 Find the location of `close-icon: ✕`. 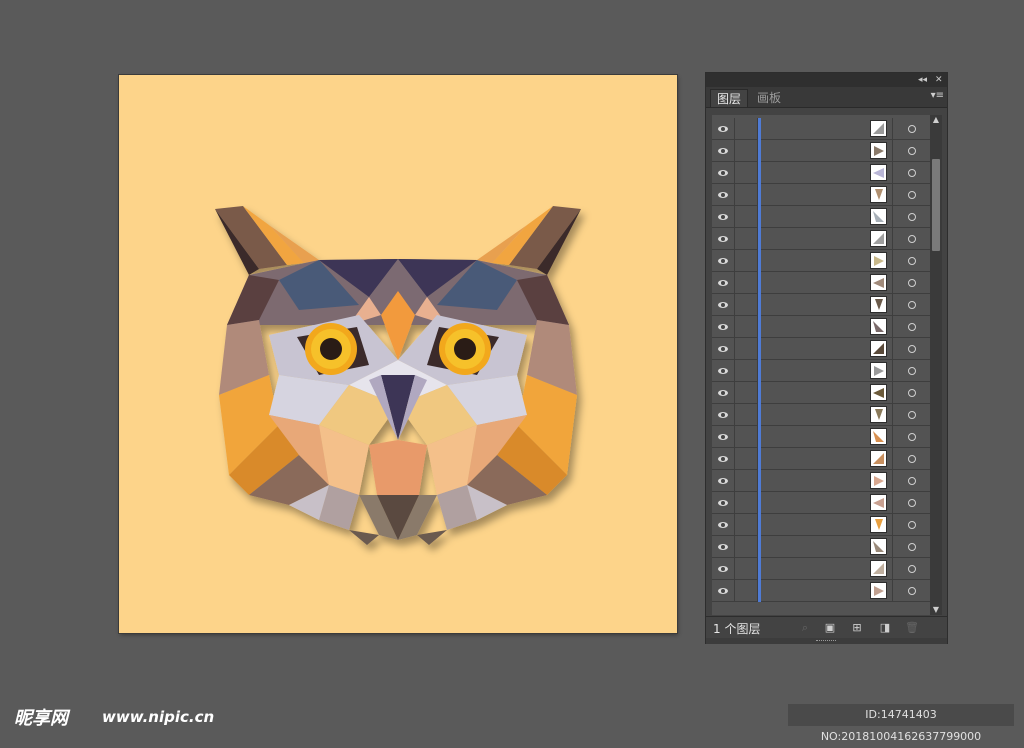

close-icon: ✕ is located at coordinates (939, 80).